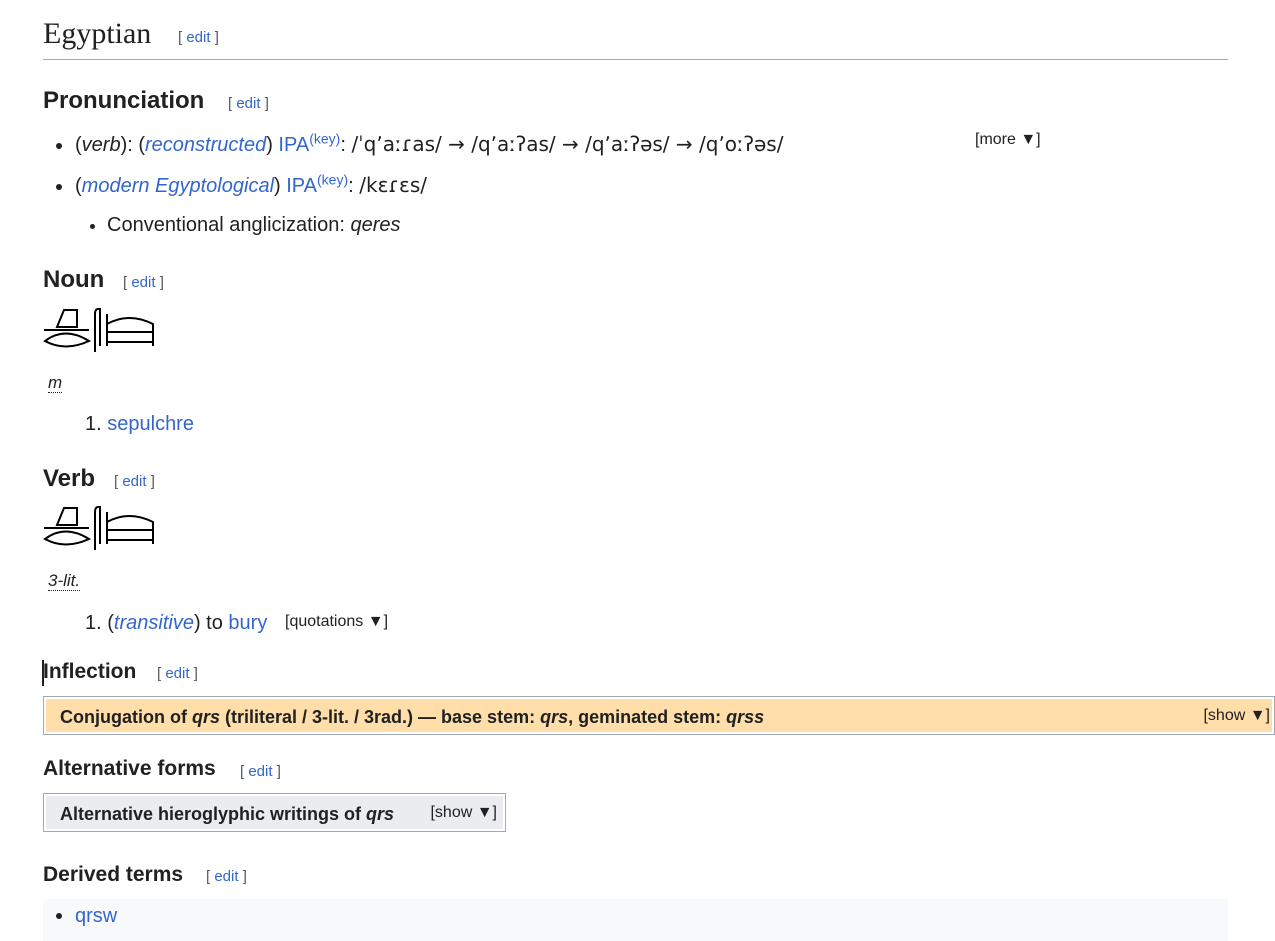 This screenshot has width=1275, height=941. Describe the element at coordinates (154, 623) in the screenshot. I see `qualifier-link-transitive: transitive` at that location.